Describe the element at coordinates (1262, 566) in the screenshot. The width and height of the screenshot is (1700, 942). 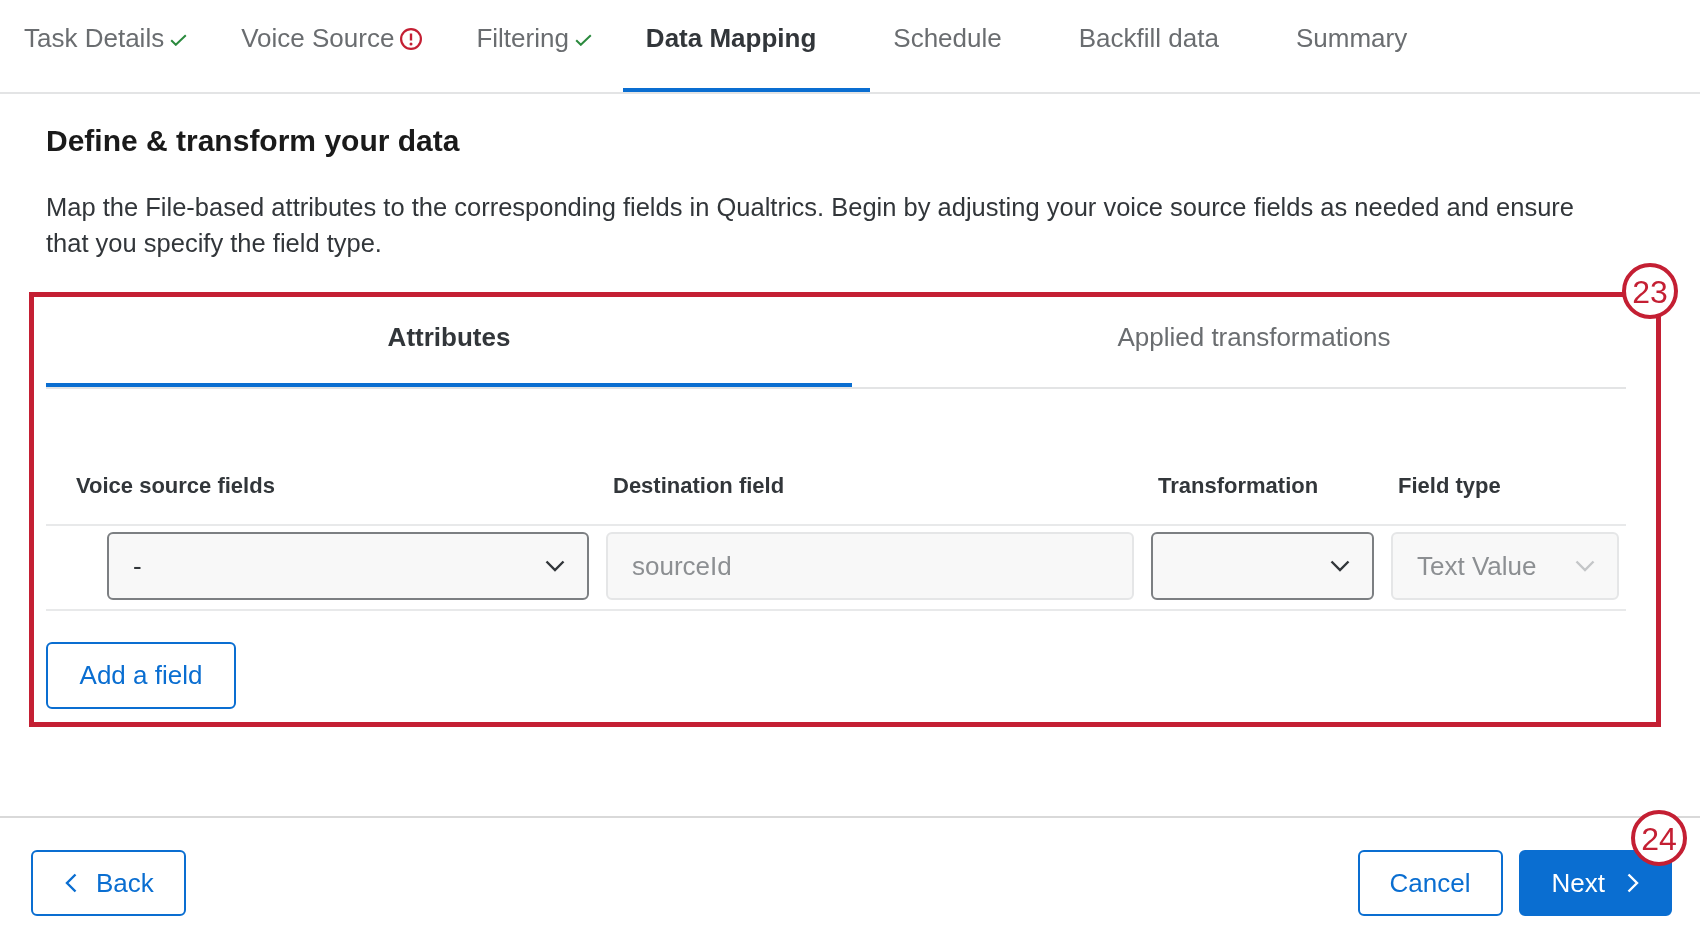
I see `dropdown` at that location.